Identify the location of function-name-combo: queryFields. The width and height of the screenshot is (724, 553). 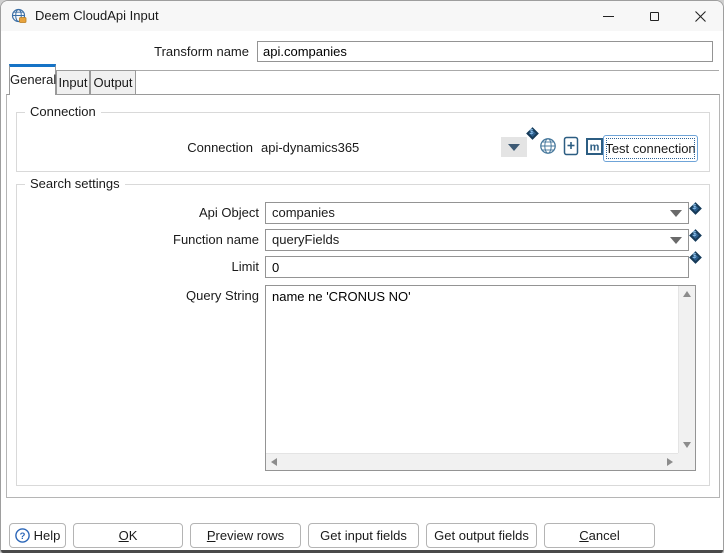
(477, 240).